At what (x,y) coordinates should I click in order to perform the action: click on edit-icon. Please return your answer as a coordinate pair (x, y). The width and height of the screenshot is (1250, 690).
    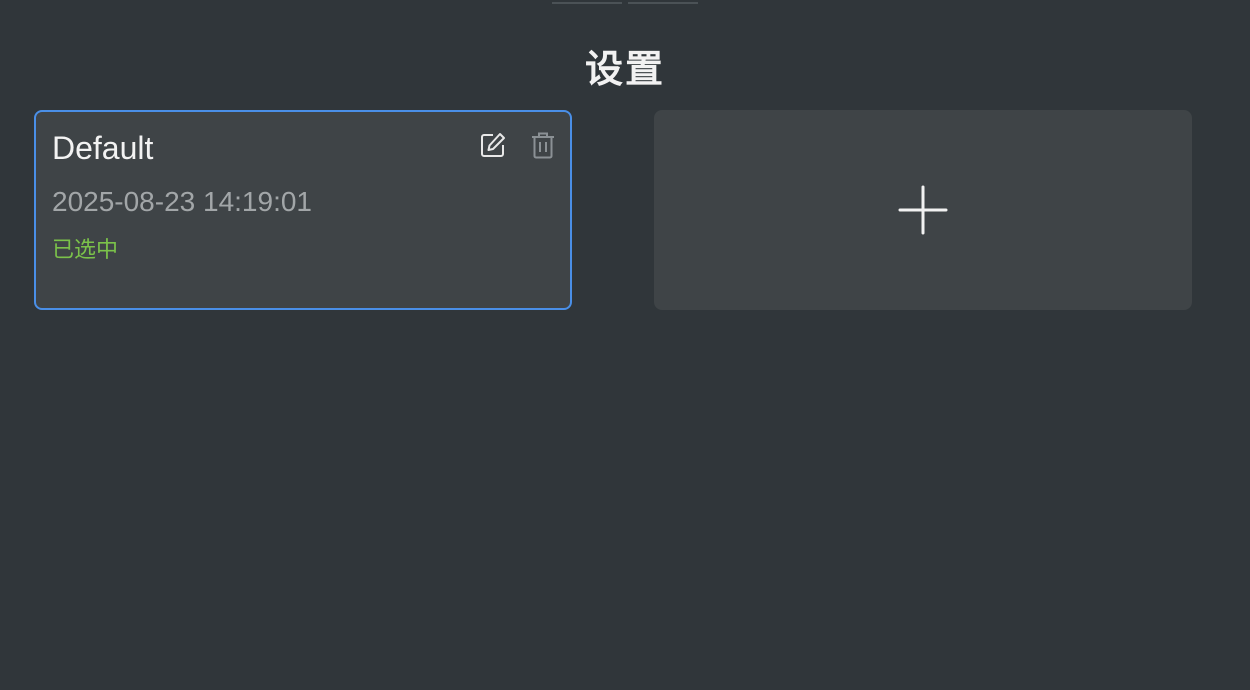
    Looking at the image, I should click on (493, 145).